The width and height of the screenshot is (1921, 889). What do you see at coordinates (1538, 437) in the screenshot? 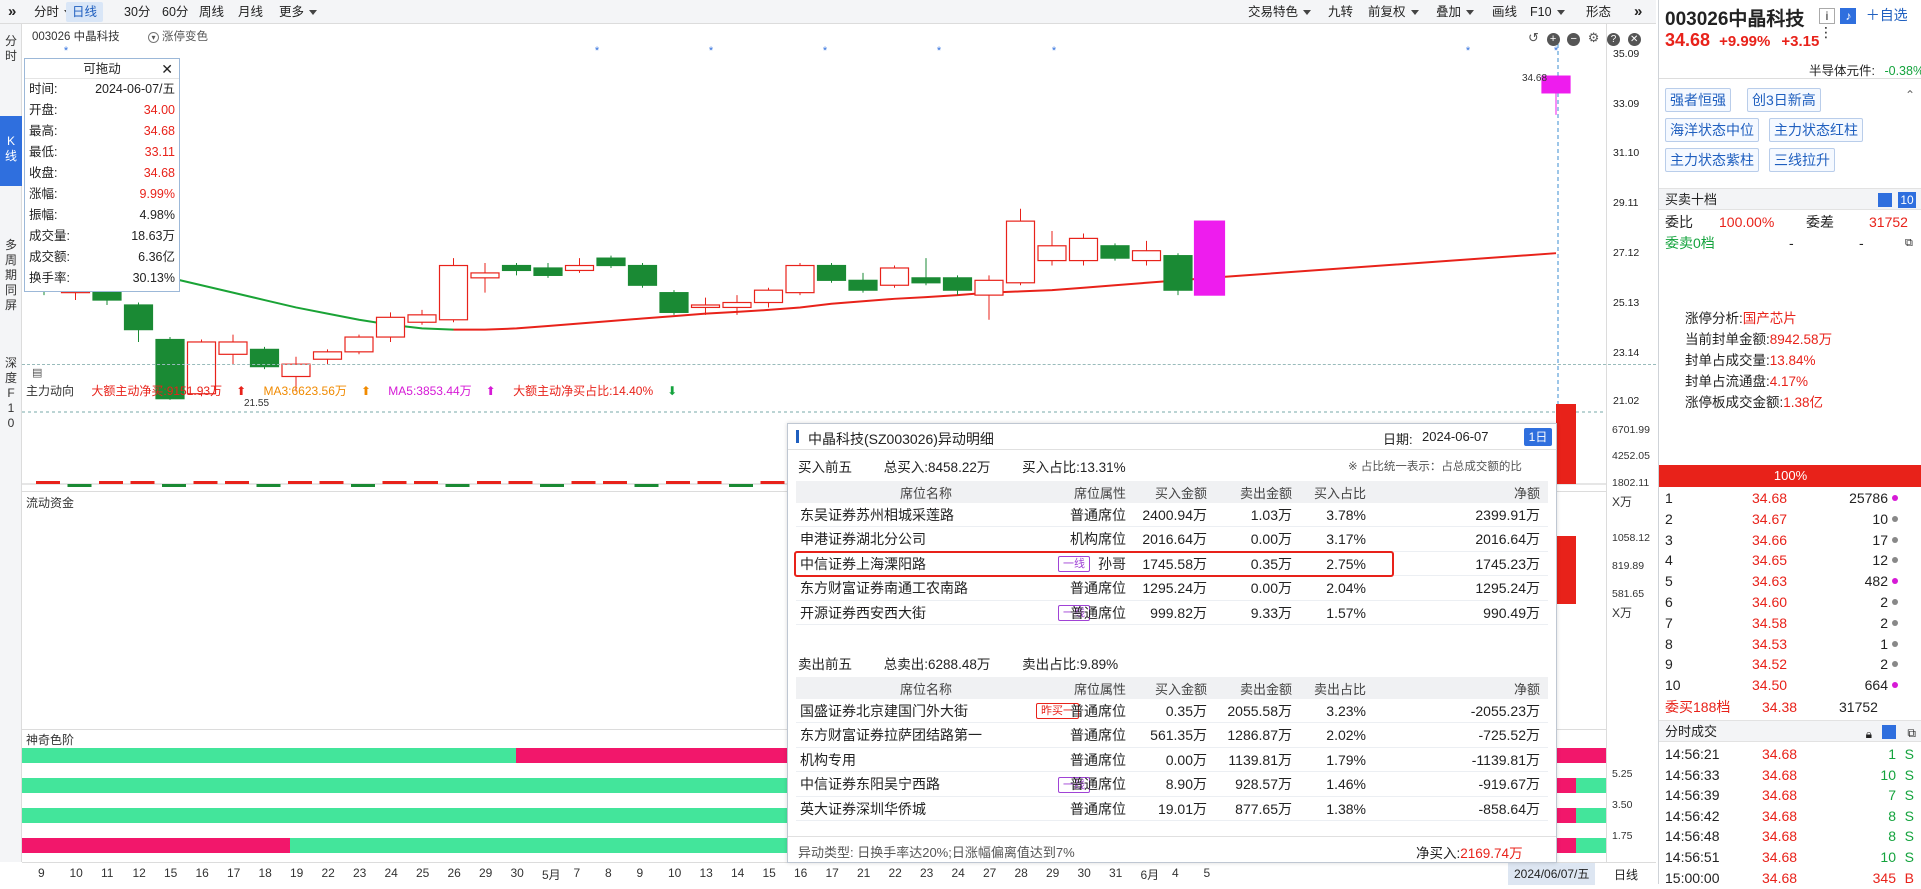
I see `period-1d-button: 1日` at bounding box center [1538, 437].